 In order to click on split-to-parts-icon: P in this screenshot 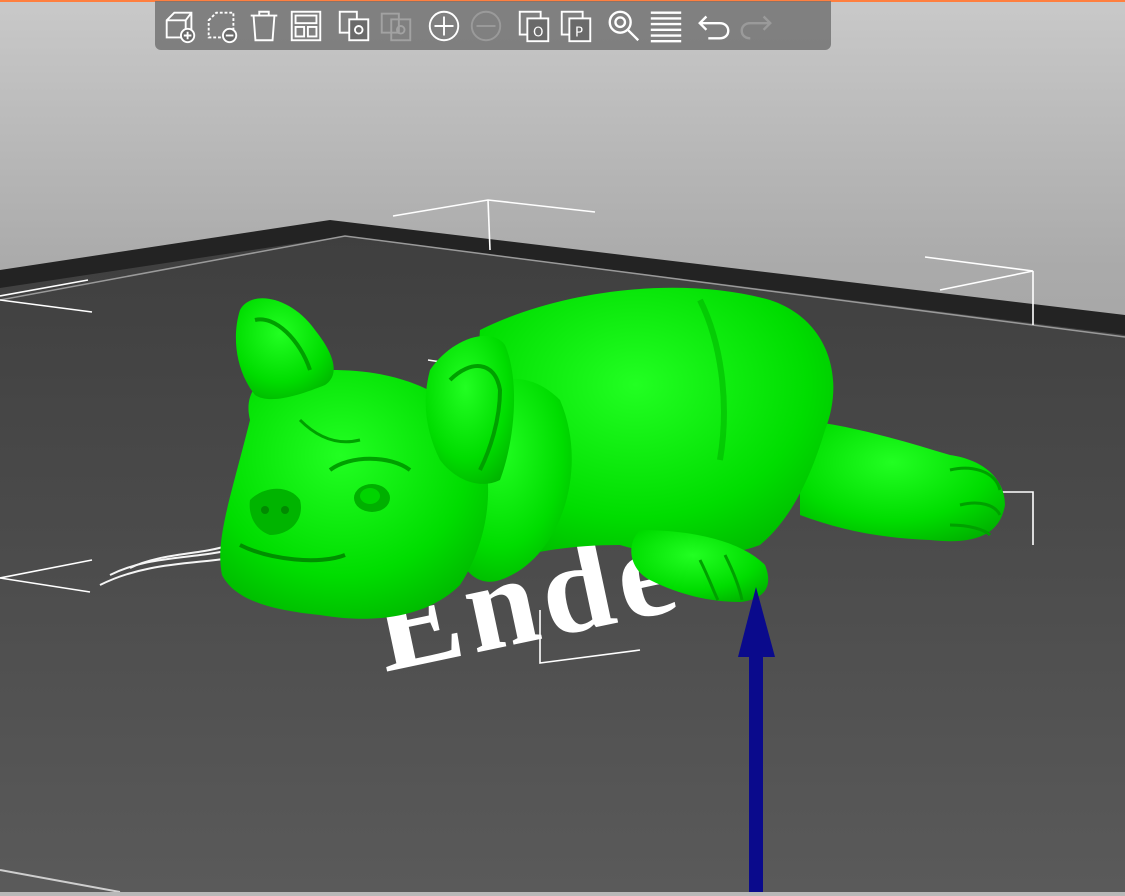, I will do `click(576, 26)`.